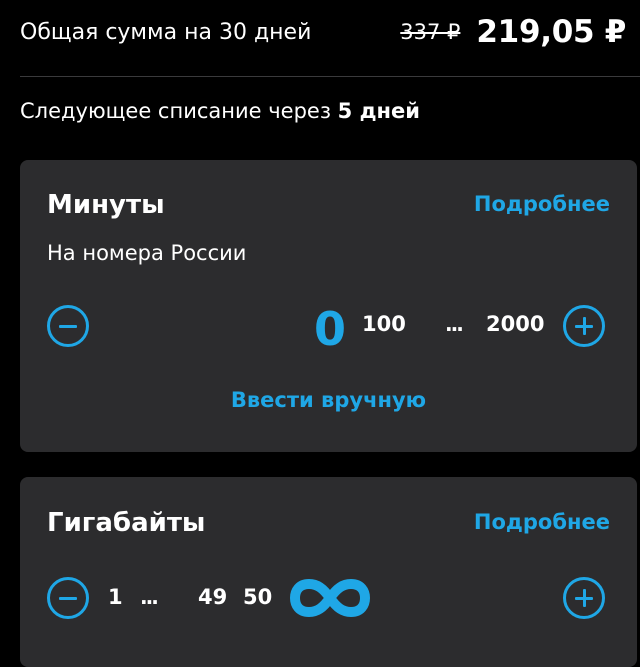 The height and width of the screenshot is (667, 640). Describe the element at coordinates (330, 329) in the screenshot. I see `minutes-selected-value: 0` at that location.